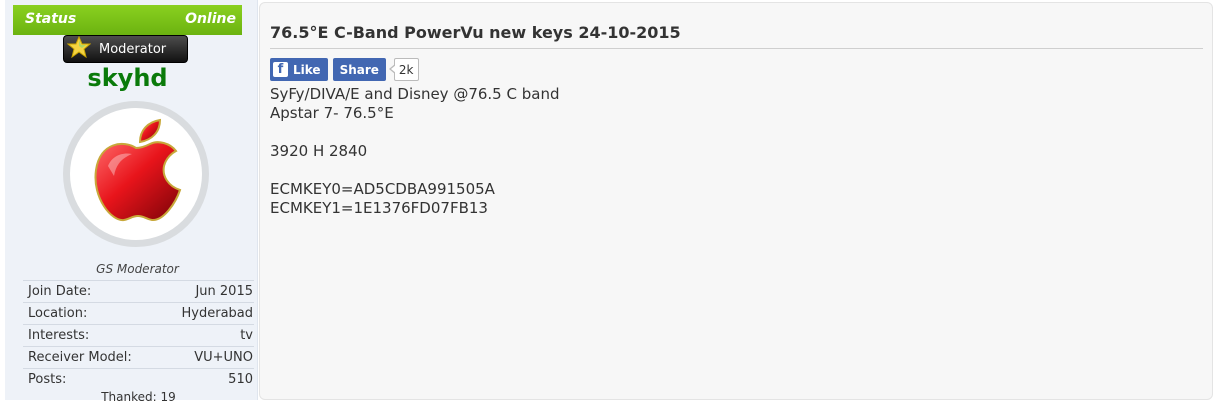 Image resolution: width=1218 pixels, height=404 pixels. I want to click on facebook-like-button: f Like, so click(299, 69).